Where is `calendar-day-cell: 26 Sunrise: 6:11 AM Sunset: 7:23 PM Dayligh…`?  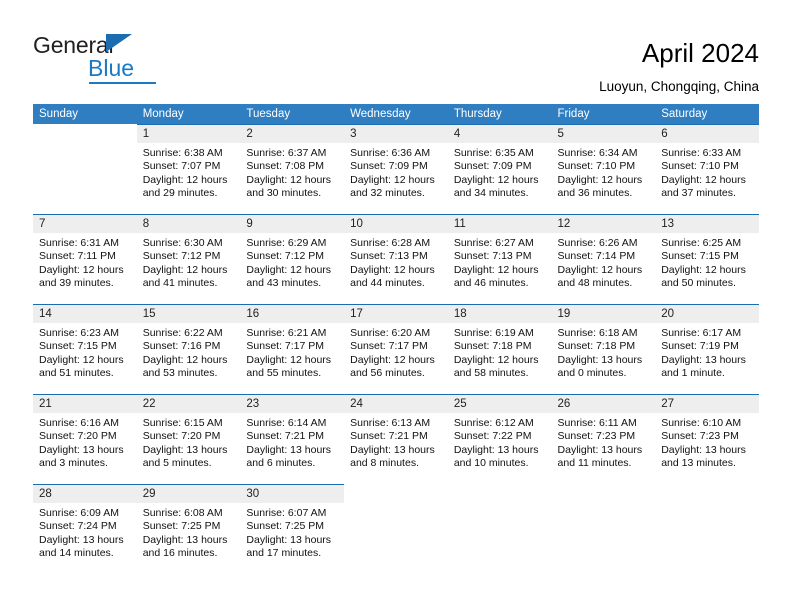
calendar-day-cell: 26 Sunrise: 6:11 AM Sunset: 7:23 PM Dayligh… is located at coordinates (603, 439).